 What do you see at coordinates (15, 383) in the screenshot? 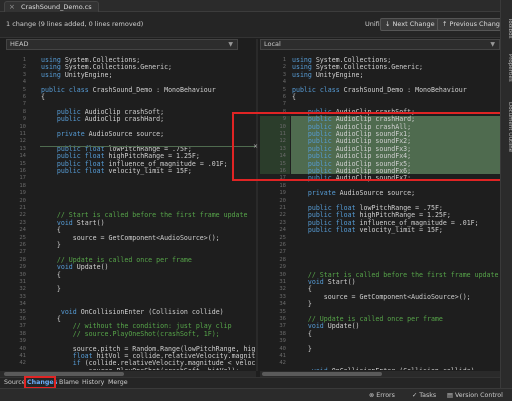
I see `tab-source: Source` at bounding box center [15, 383].